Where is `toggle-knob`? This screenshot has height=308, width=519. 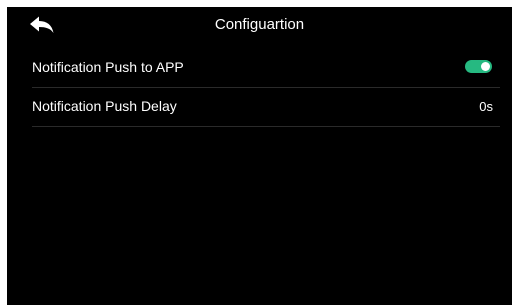
toggle-knob is located at coordinates (485, 66).